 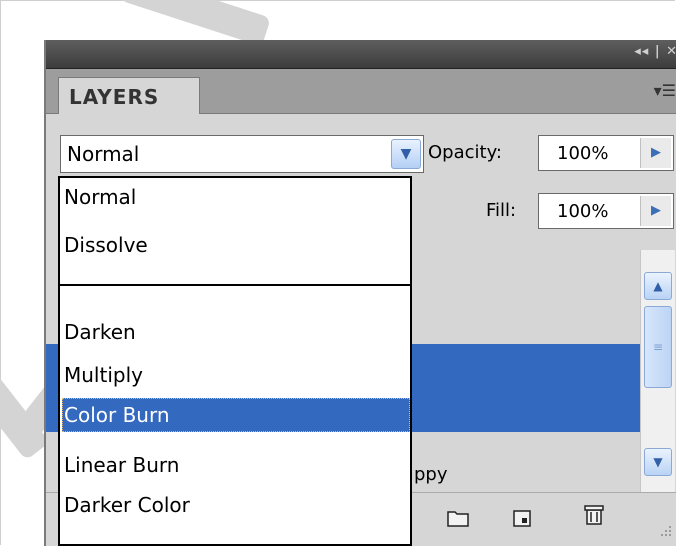 I want to click on collapse-close-controls: ◂◂ | ✕, so click(x=655, y=51).